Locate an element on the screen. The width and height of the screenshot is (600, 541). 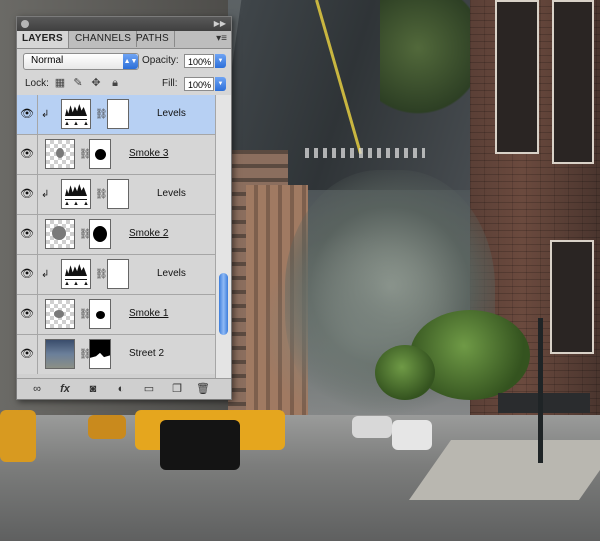
layer-row: 👁︎ ⛓︎ Smoke 2 is located at coordinates (116, 235).